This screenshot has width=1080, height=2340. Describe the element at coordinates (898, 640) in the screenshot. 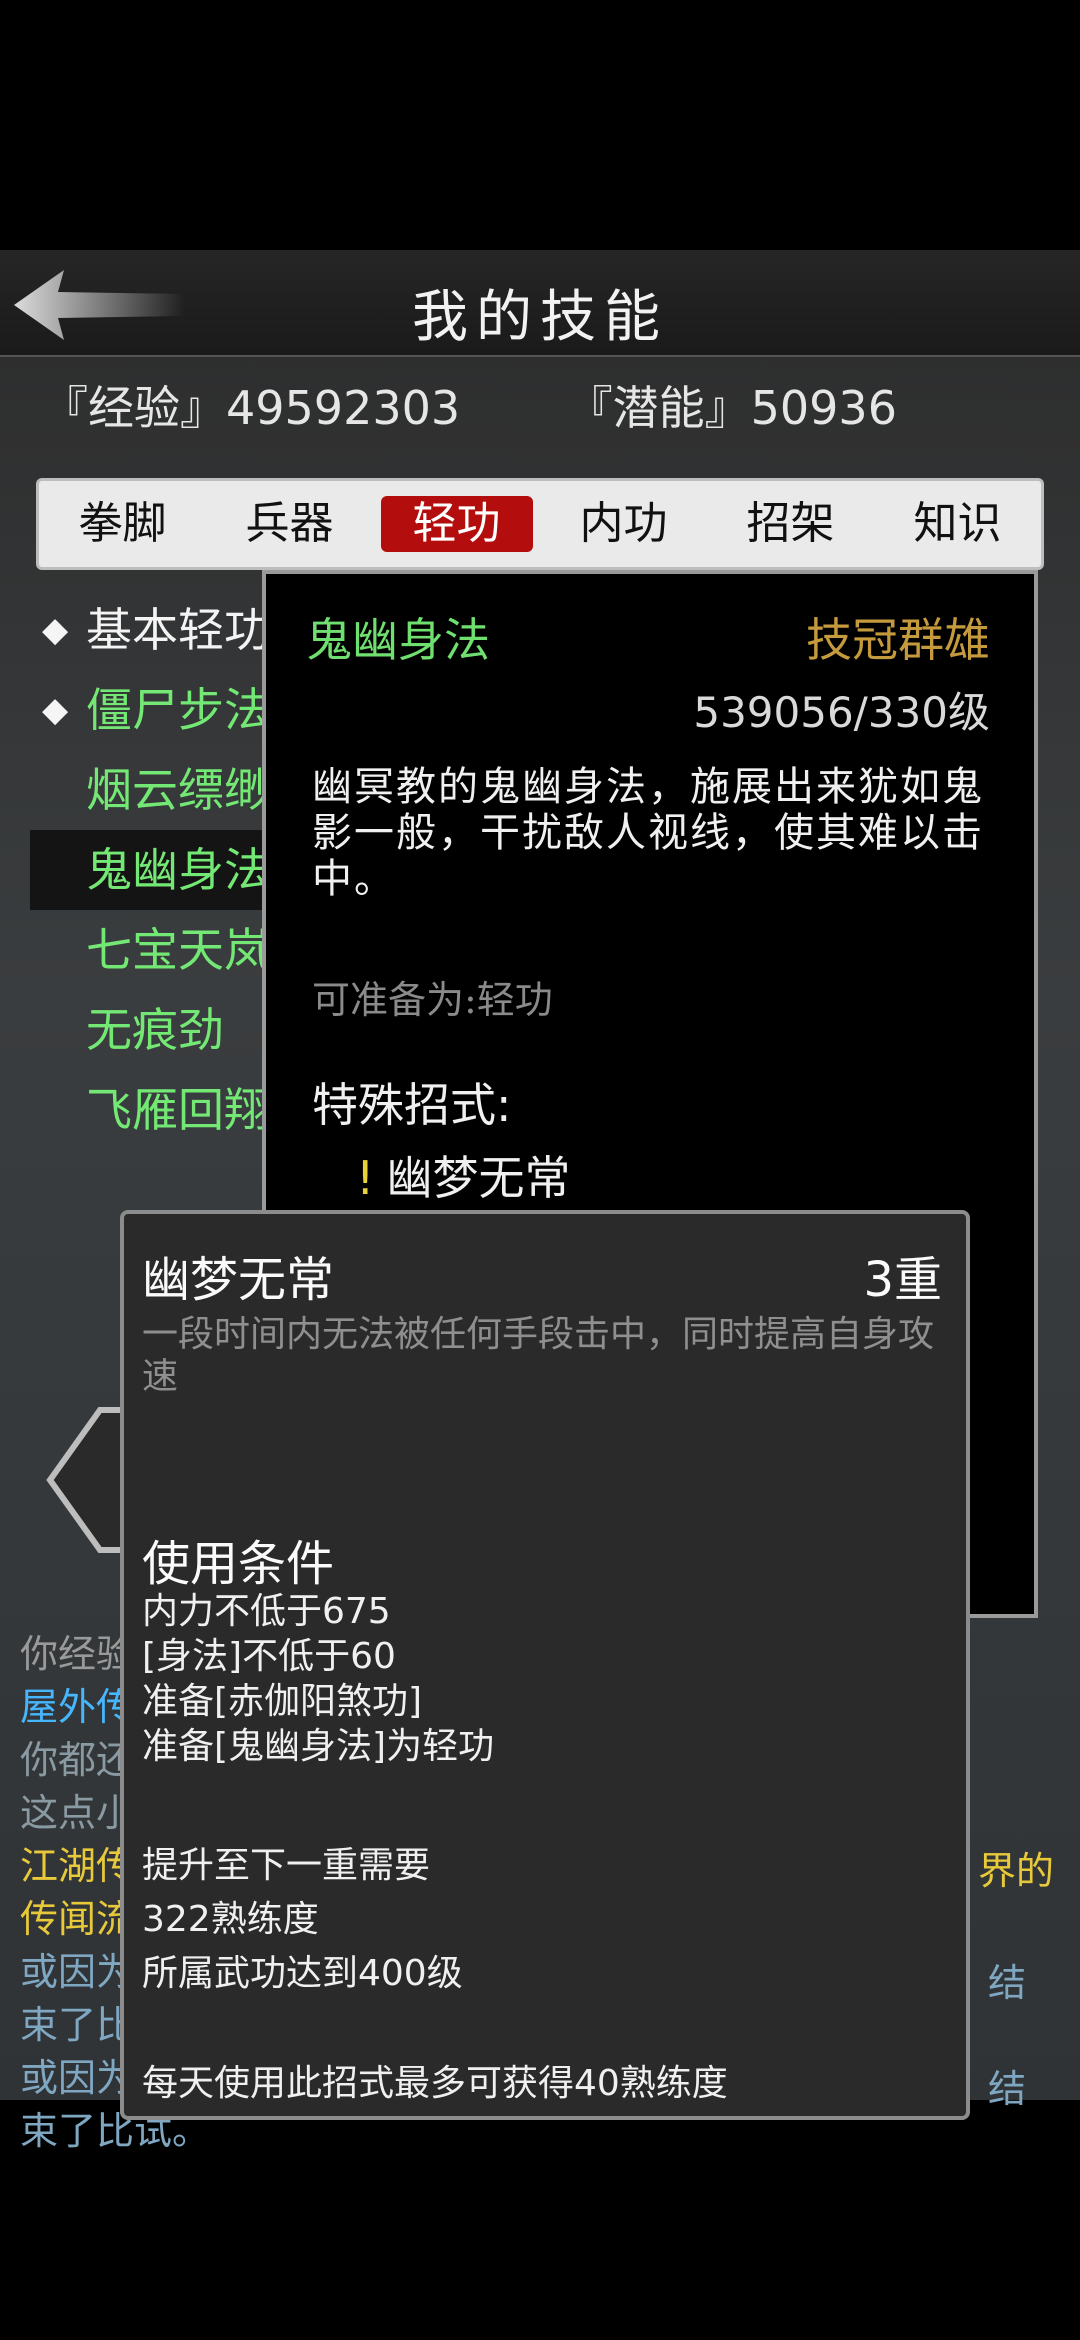

I see `skill-rank: 技冠群雄` at that location.